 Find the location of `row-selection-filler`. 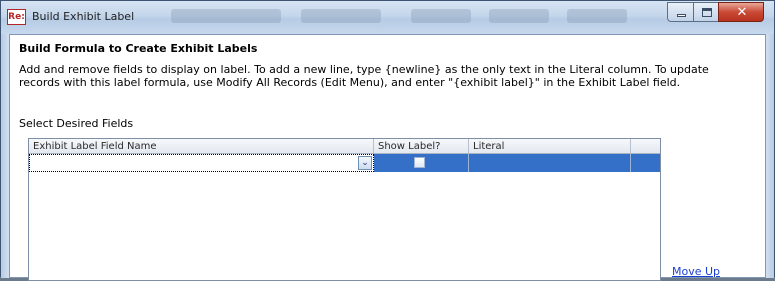

row-selection-filler is located at coordinates (645, 163).